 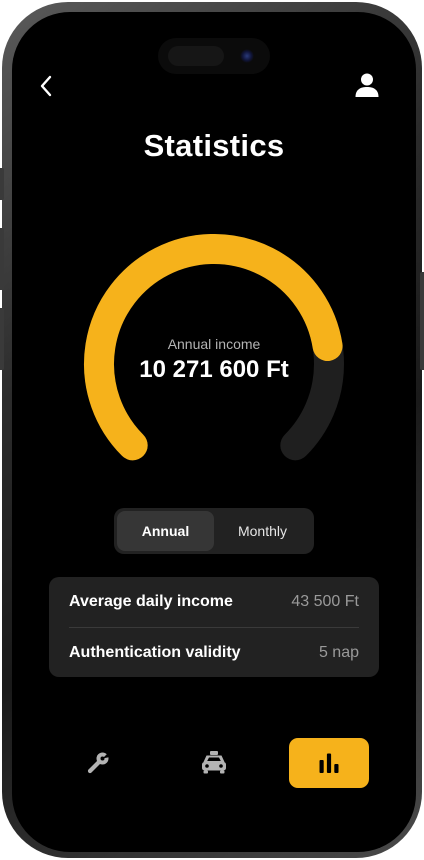 I want to click on power-button, so click(x=422, y=321).